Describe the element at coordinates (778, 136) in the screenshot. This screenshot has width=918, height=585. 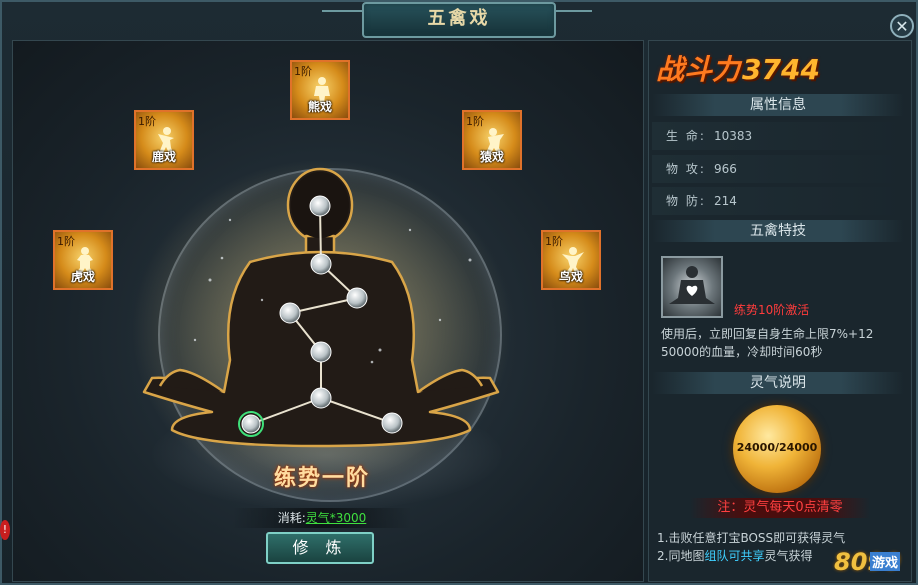
I see `stat-row-hp: 生 命: 10383` at that location.